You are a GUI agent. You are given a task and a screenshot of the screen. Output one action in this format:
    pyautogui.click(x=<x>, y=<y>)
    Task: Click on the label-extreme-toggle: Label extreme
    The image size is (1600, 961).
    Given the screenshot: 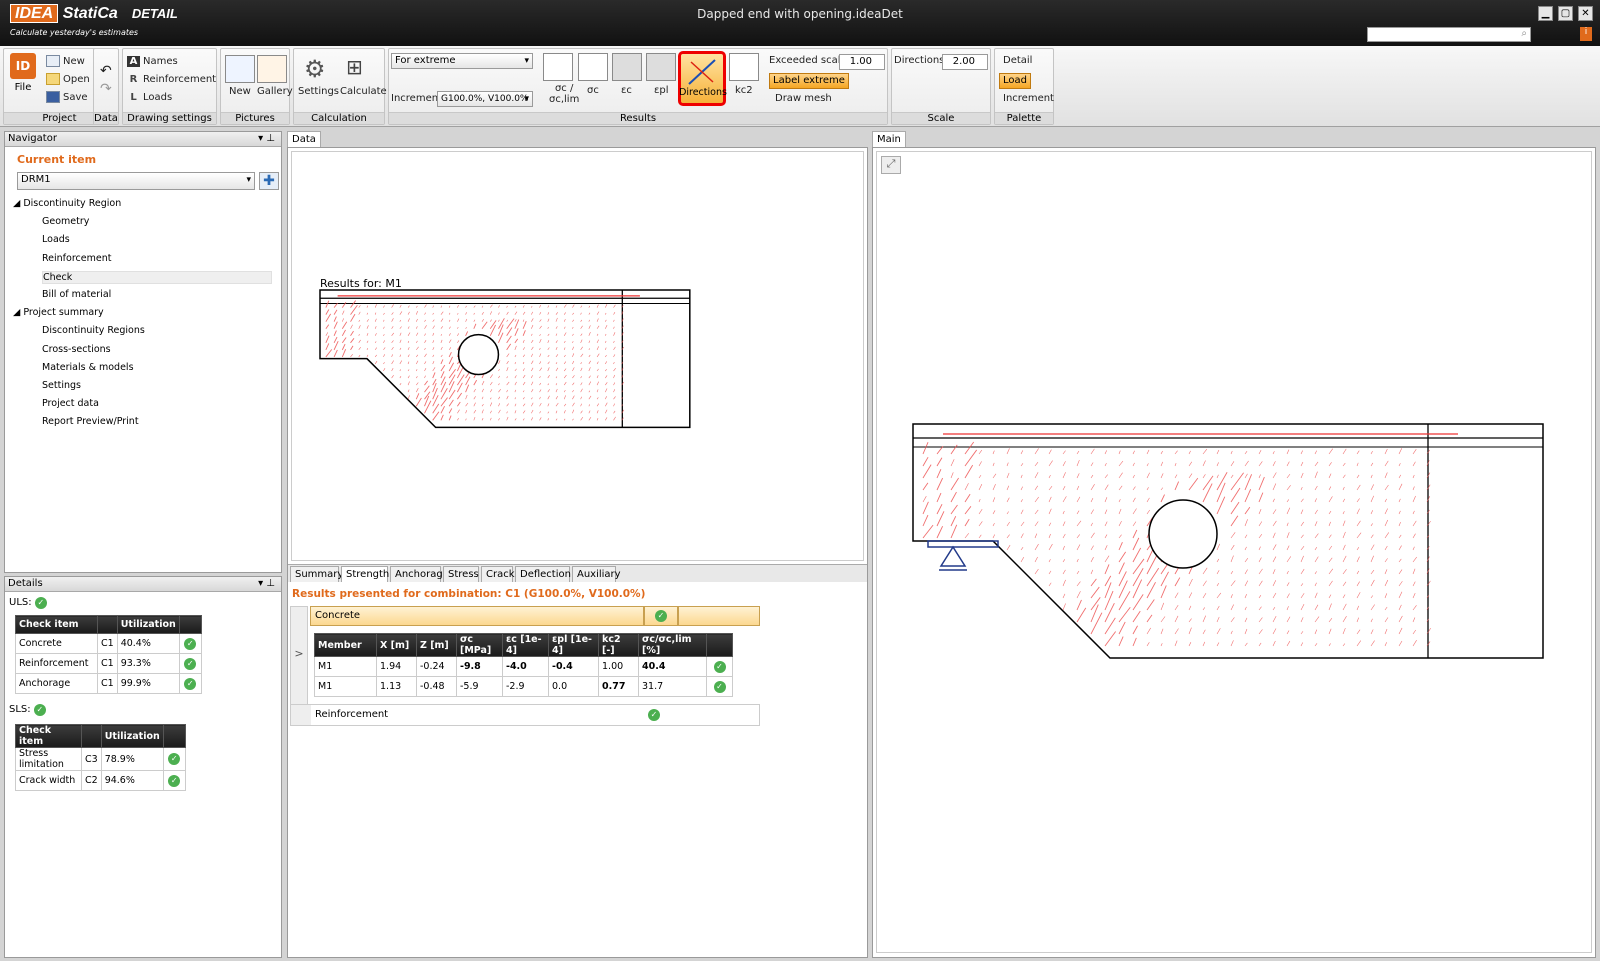 What is the action you would take?
    pyautogui.click(x=809, y=81)
    